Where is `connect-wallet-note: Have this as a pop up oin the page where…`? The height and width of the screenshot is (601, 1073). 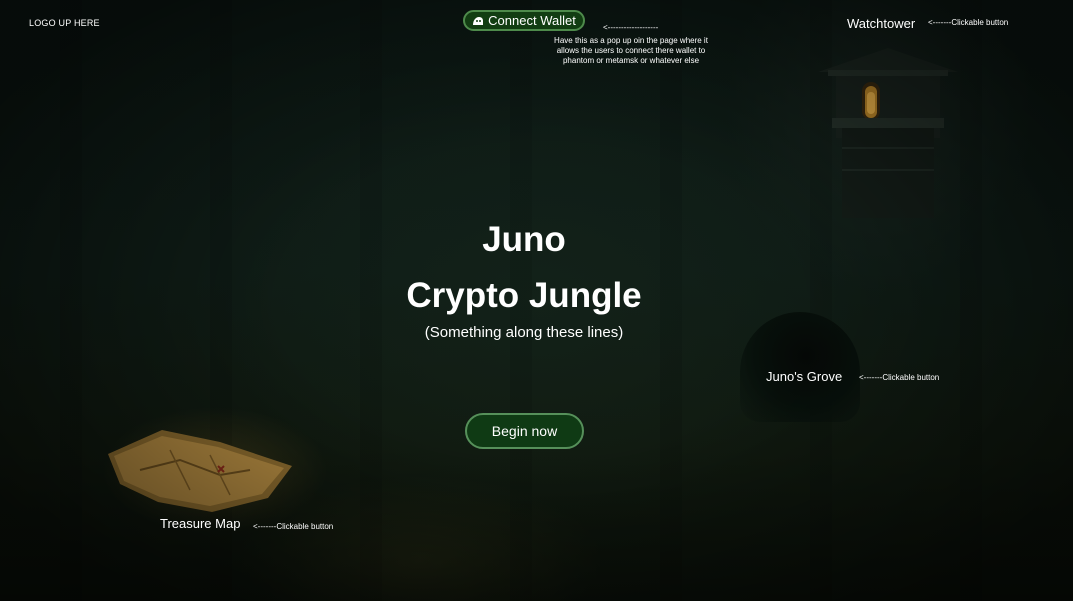 connect-wallet-note: Have this as a pop up oin the page where… is located at coordinates (631, 50).